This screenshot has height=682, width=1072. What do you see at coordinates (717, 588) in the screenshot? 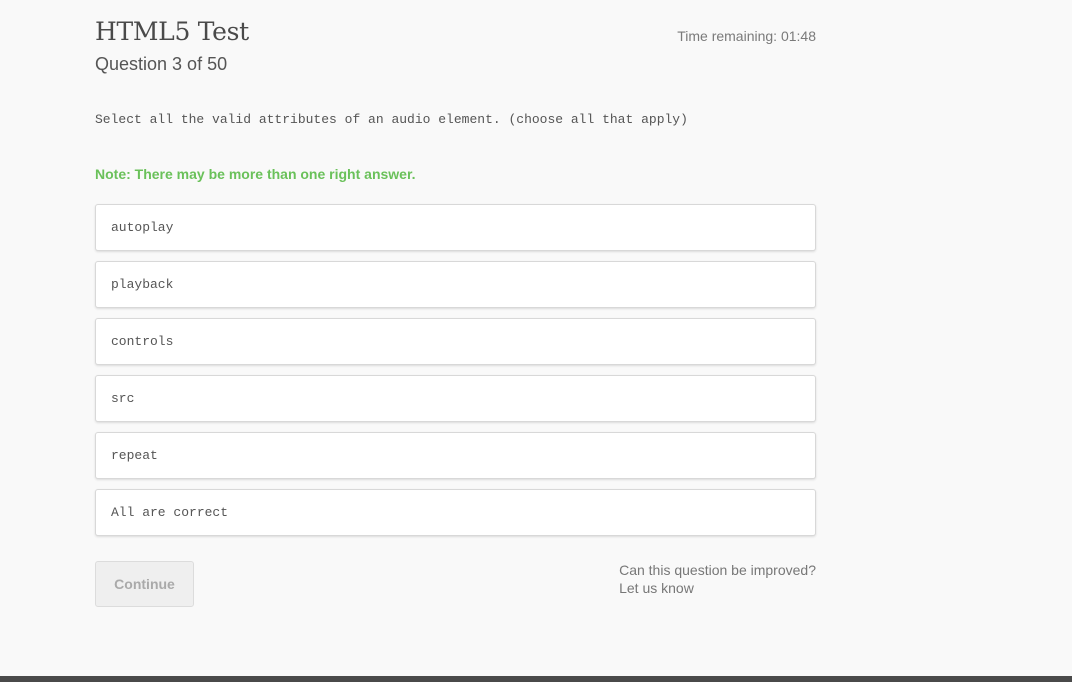
I see `let-us-know-link: Let us know` at bounding box center [717, 588].